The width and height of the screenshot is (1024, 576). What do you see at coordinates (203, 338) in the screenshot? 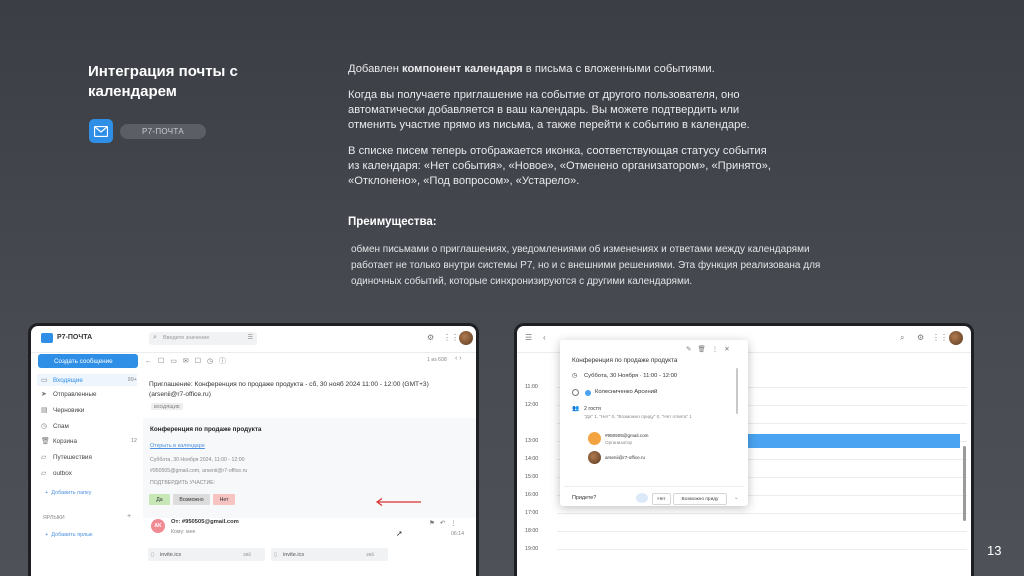
I see `search-input: ⌕ Введите значение ☰` at bounding box center [203, 338].